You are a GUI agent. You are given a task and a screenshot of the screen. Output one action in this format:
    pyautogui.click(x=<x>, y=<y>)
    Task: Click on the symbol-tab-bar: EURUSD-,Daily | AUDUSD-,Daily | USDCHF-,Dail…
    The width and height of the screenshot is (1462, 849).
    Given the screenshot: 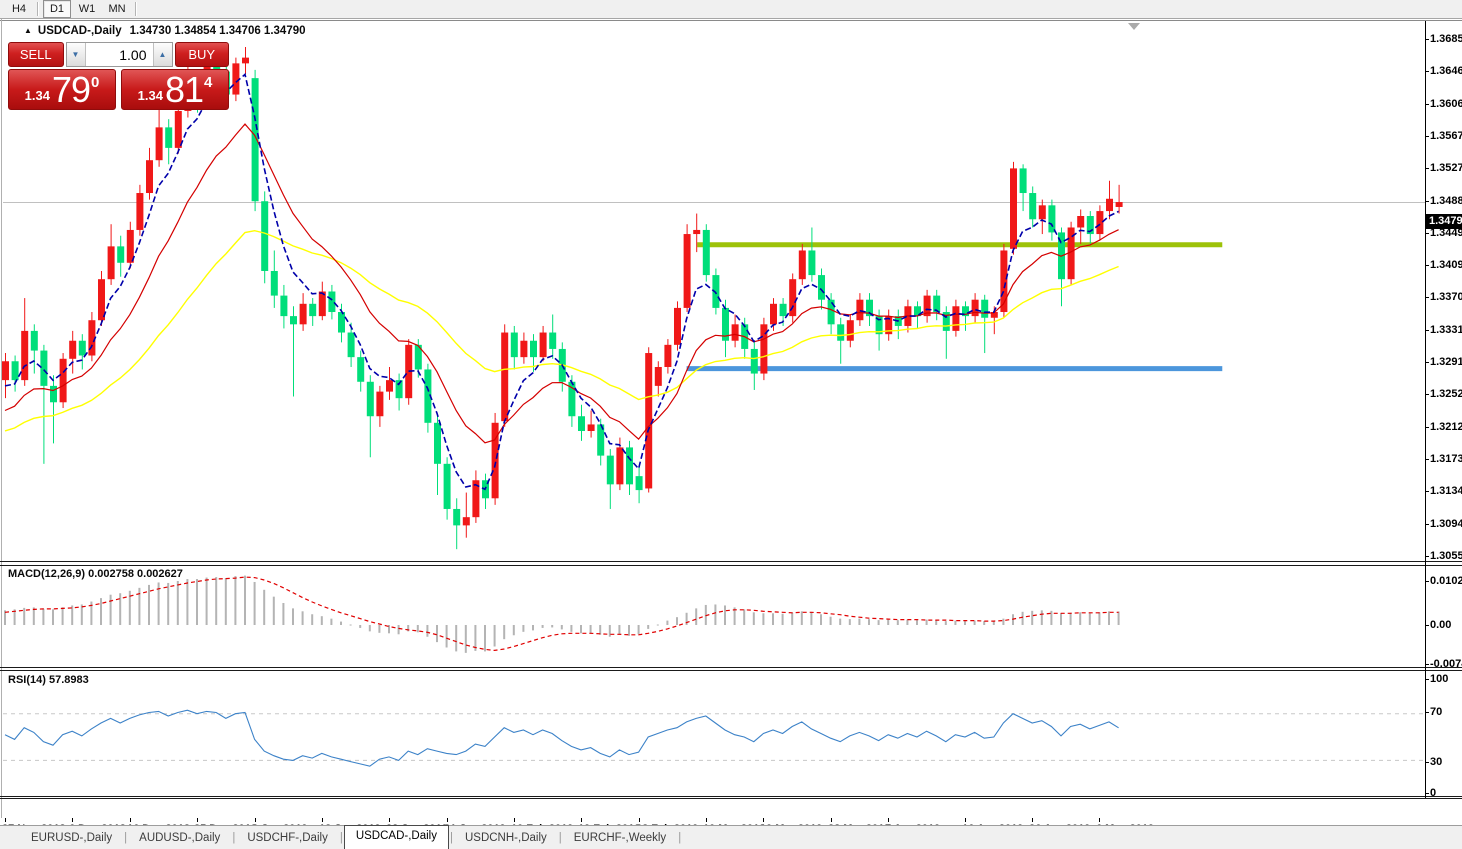 What is the action you would take?
    pyautogui.click(x=731, y=837)
    